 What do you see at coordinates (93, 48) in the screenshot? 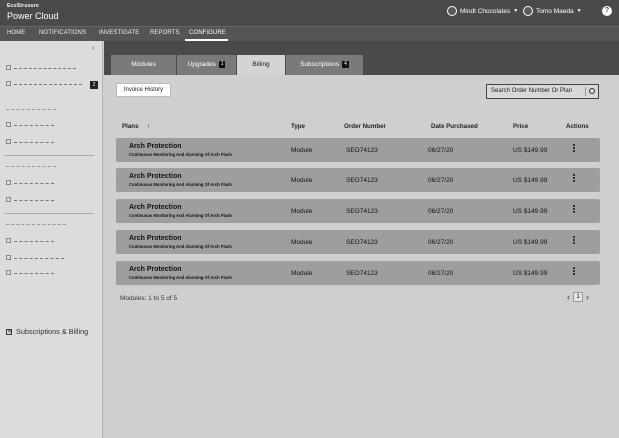
I see `collapse-sidebar-icon: ‹` at bounding box center [93, 48].